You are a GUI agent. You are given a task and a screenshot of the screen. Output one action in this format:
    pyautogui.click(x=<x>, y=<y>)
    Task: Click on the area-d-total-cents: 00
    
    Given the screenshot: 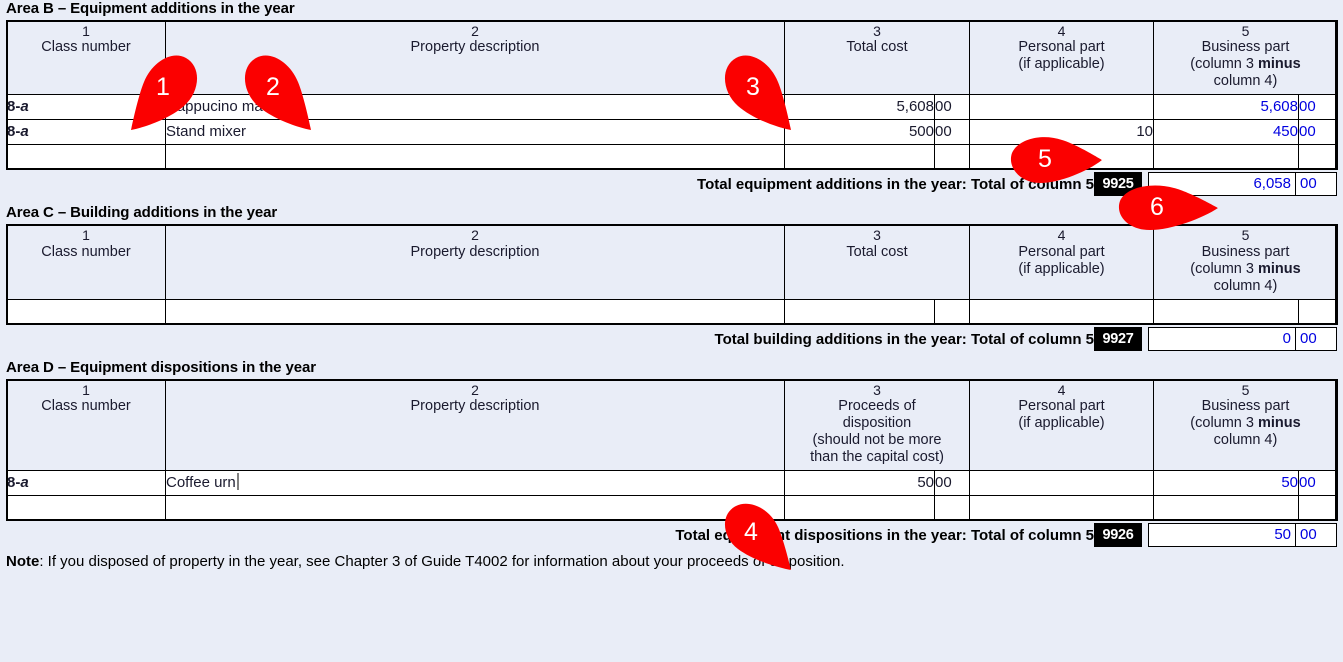 What is the action you would take?
    pyautogui.click(x=1315, y=535)
    